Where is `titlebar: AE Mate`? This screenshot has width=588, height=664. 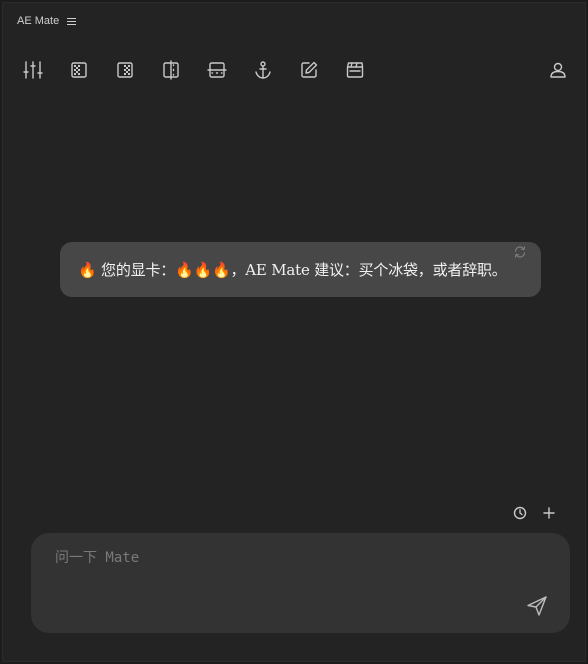 titlebar: AE Mate is located at coordinates (47, 21).